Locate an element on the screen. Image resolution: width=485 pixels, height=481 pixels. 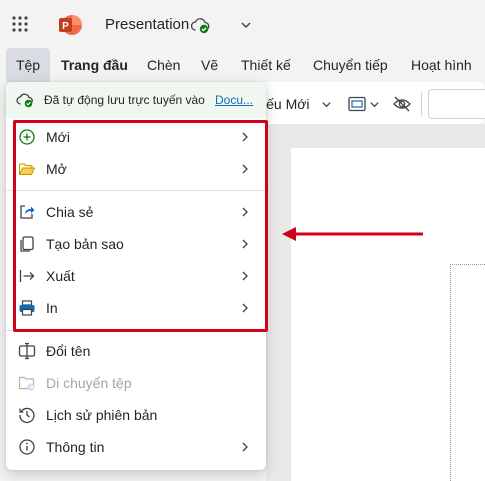
move-file-icon is located at coordinates (26, 383).